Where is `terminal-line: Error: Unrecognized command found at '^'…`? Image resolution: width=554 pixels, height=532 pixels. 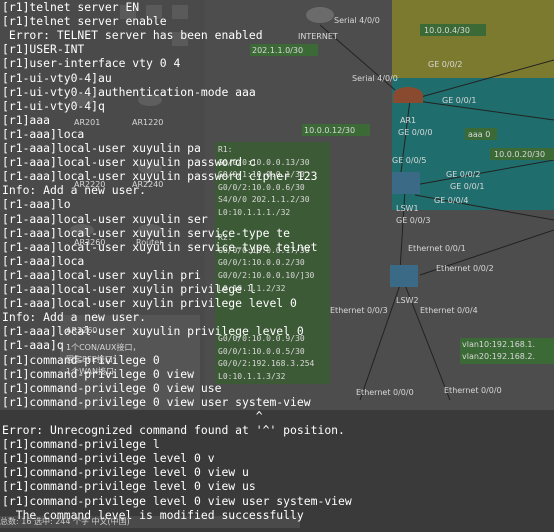
terminal-line: Error: Unrecognized command found at '^'… is located at coordinates (173, 430).